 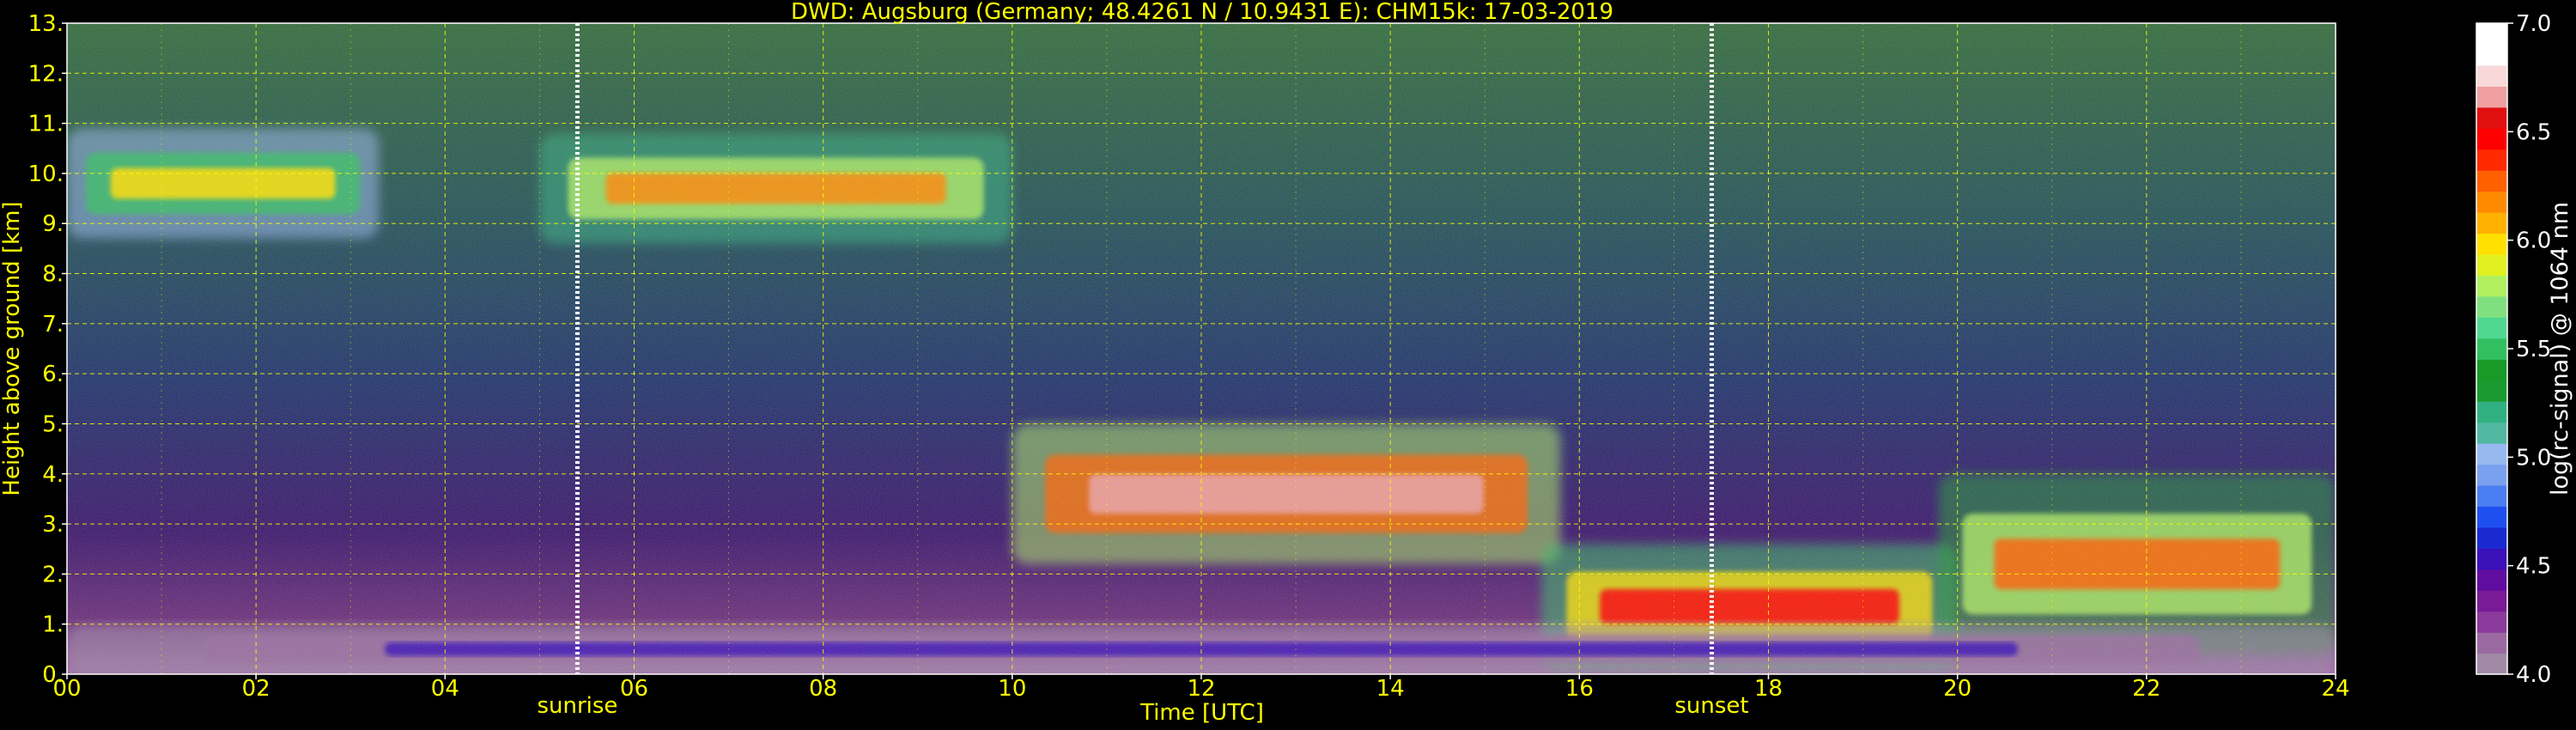 What do you see at coordinates (53, 325) in the screenshot?
I see `y-tick-label-7: 7.` at bounding box center [53, 325].